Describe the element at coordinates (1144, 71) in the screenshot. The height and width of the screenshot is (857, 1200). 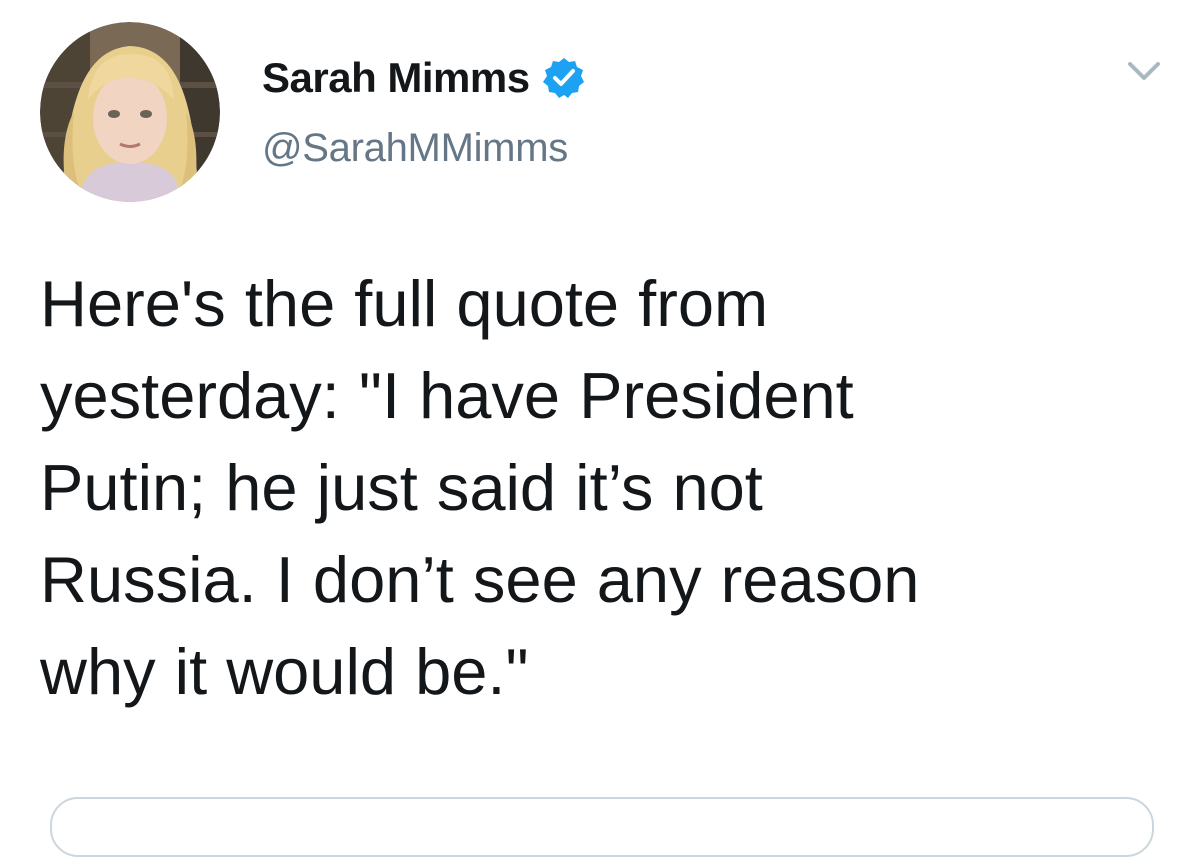
I see `chevron-down-icon` at that location.